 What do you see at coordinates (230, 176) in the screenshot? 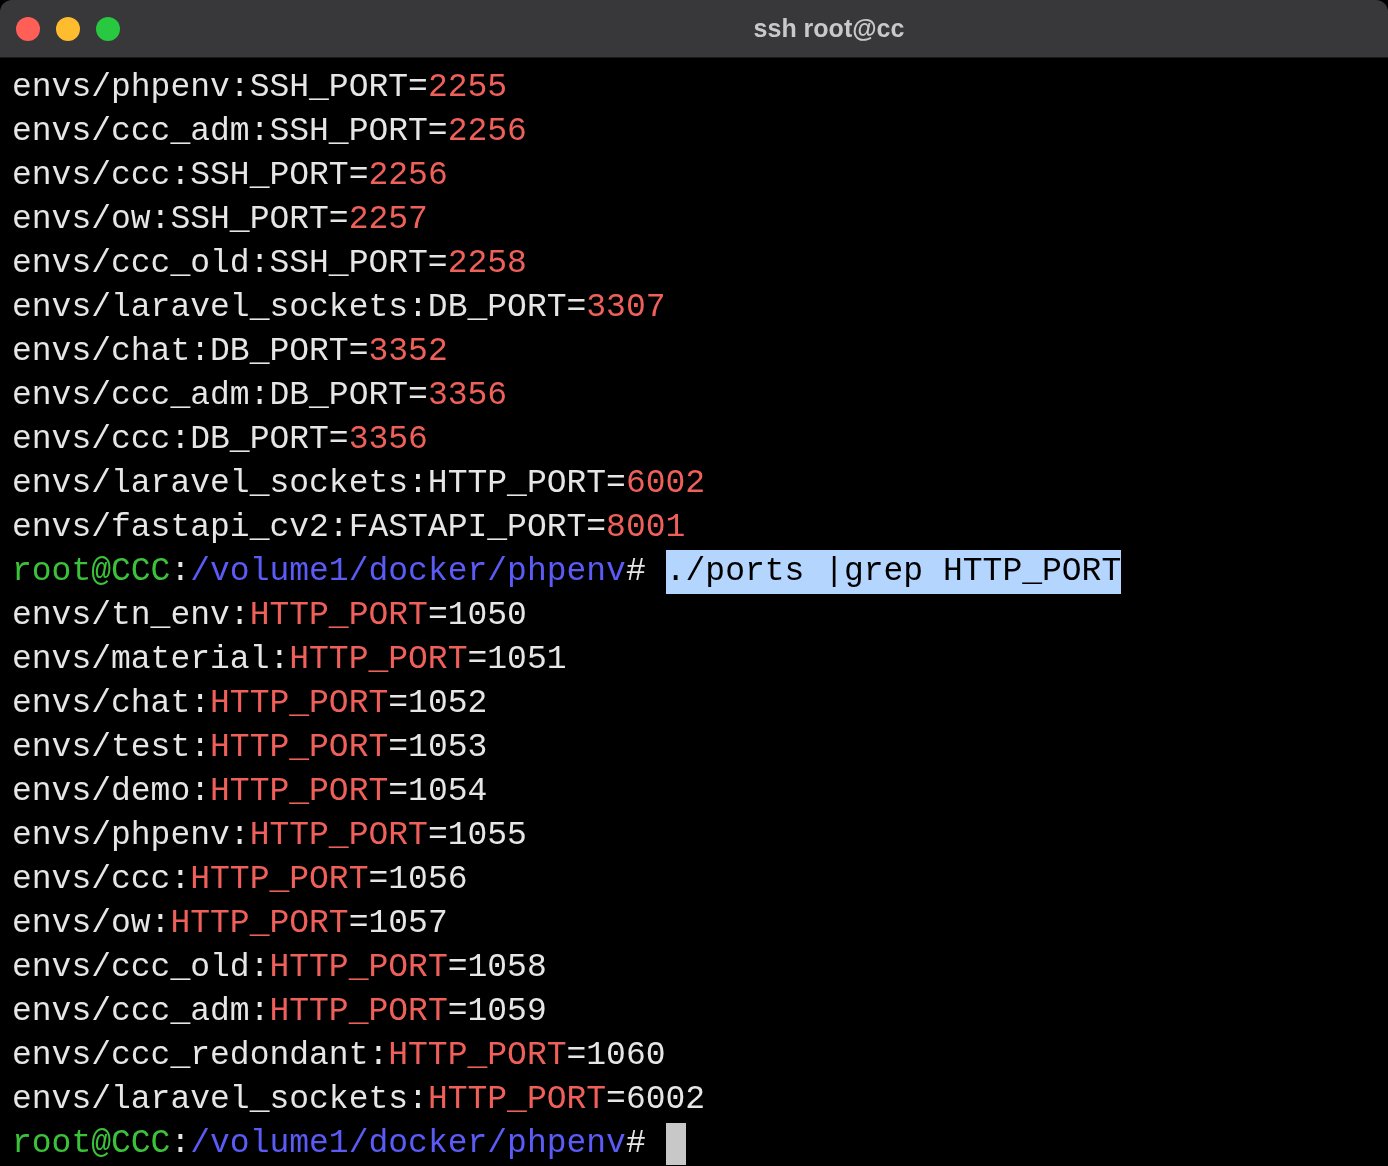
I see `output-line: envs/ccc:SSH_PORT=2256` at bounding box center [230, 176].